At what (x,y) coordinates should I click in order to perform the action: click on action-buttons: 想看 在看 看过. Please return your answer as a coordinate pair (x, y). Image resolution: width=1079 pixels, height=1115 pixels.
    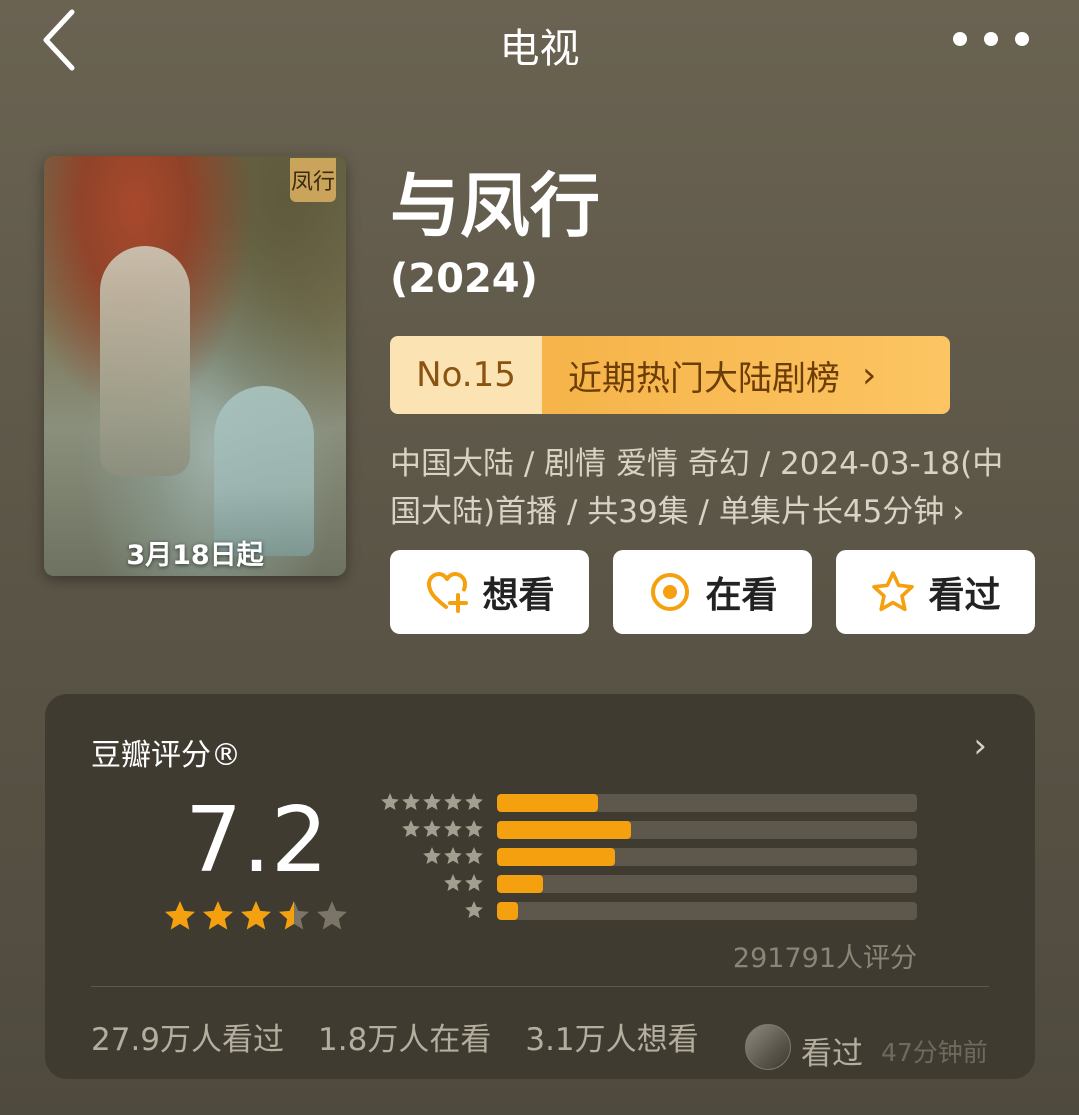
    Looking at the image, I should click on (712, 592).